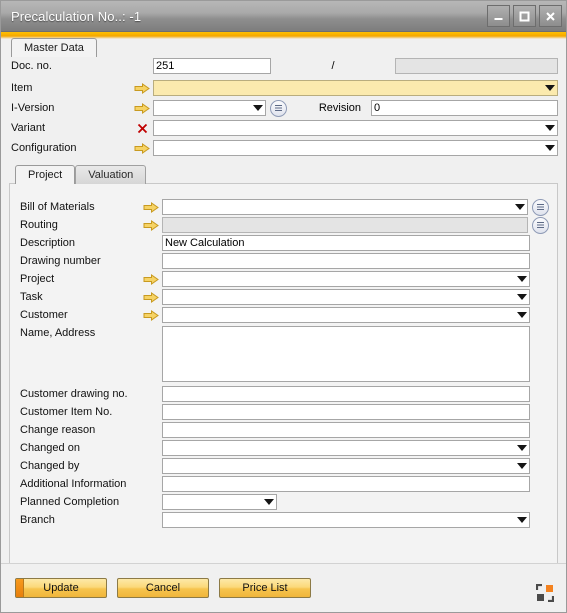 This screenshot has width=567, height=613. I want to click on row-routing: Routing, so click(283, 225).